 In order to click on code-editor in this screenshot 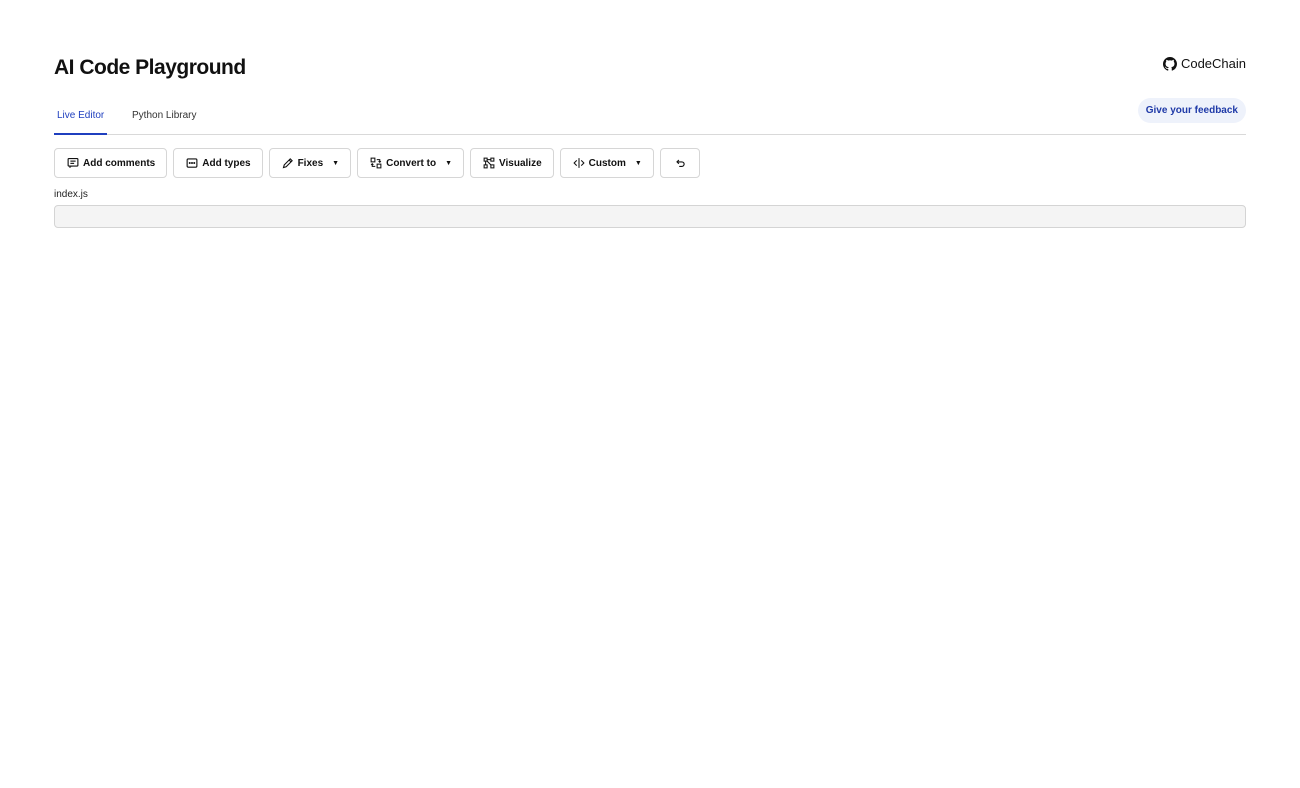, I will do `click(650, 216)`.